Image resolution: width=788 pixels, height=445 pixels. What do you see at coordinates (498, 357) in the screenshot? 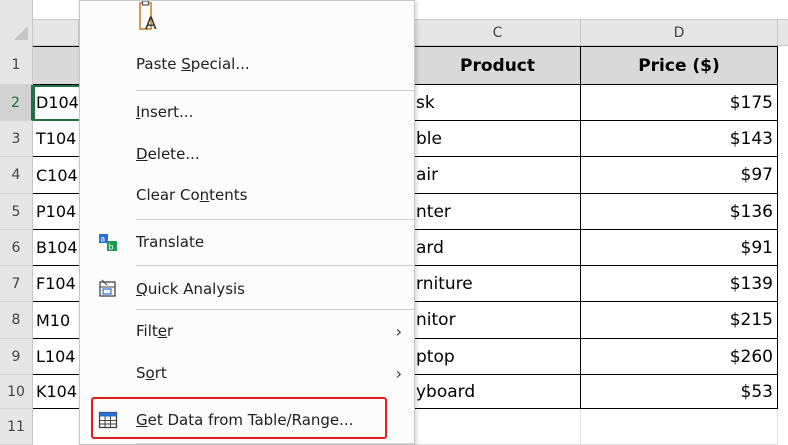
I see `cell-product: ptop` at bounding box center [498, 357].